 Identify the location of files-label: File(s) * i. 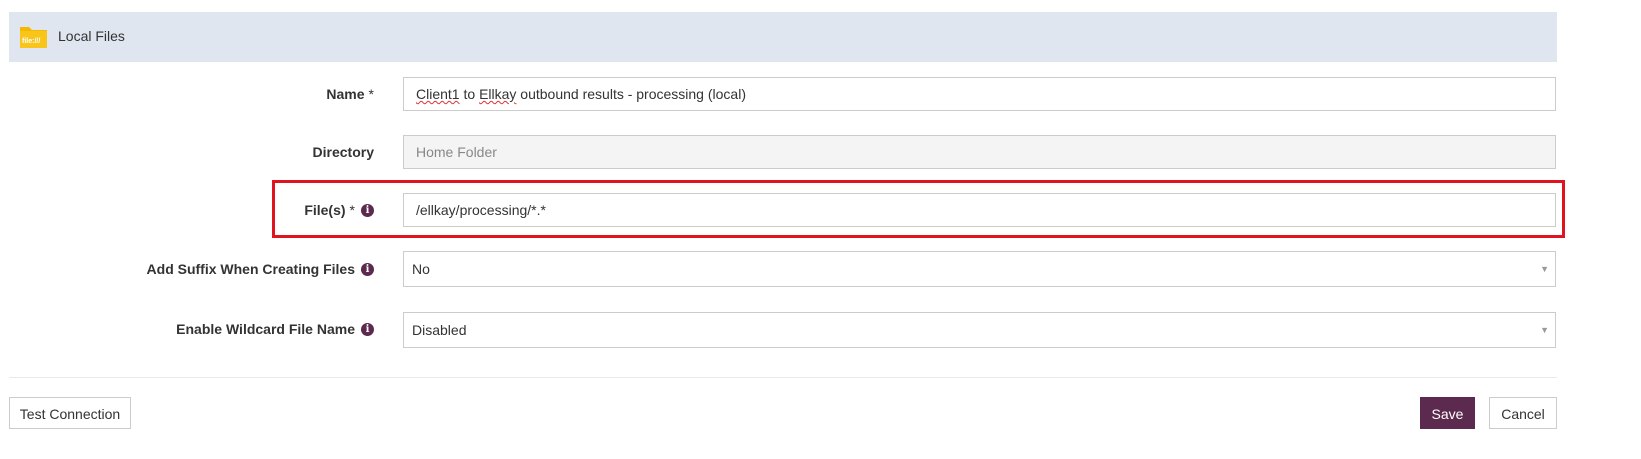
(339, 210).